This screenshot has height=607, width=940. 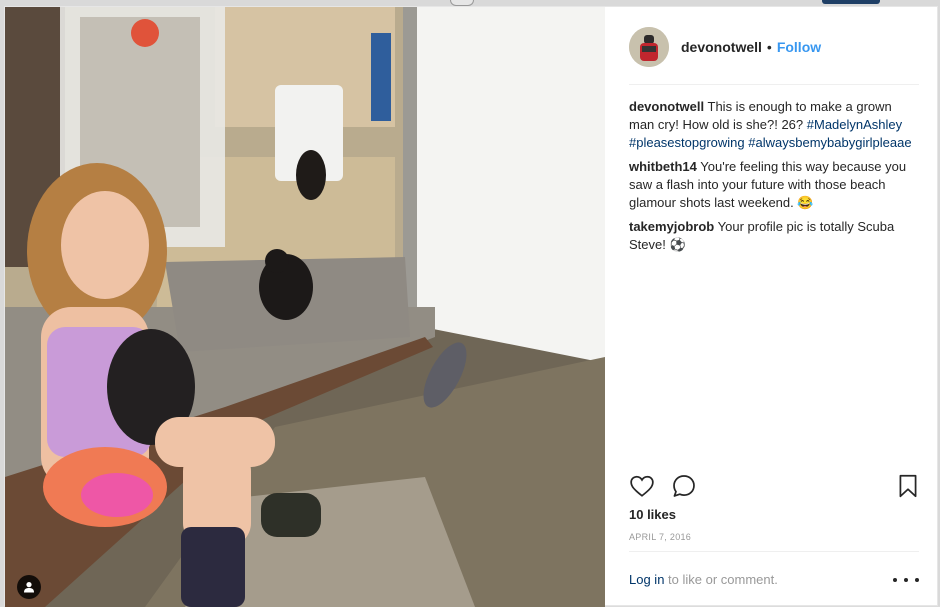 I want to click on login-prompt-text: to like or comment., so click(x=721, y=579).